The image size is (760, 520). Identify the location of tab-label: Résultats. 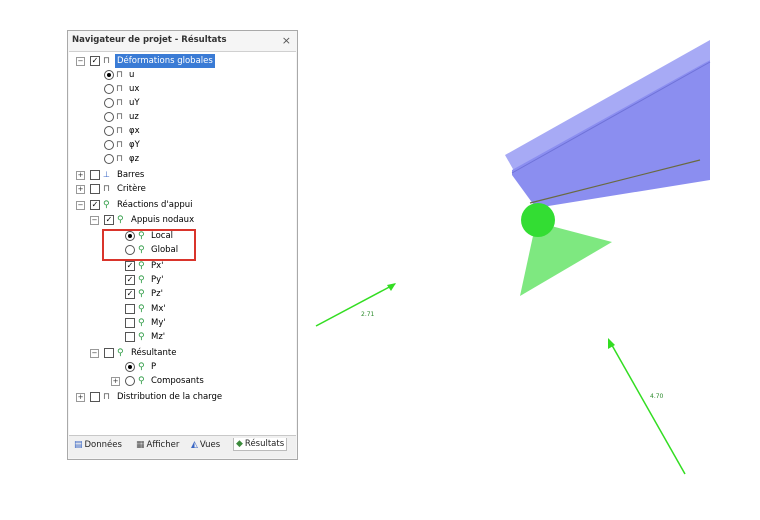
(264, 444).